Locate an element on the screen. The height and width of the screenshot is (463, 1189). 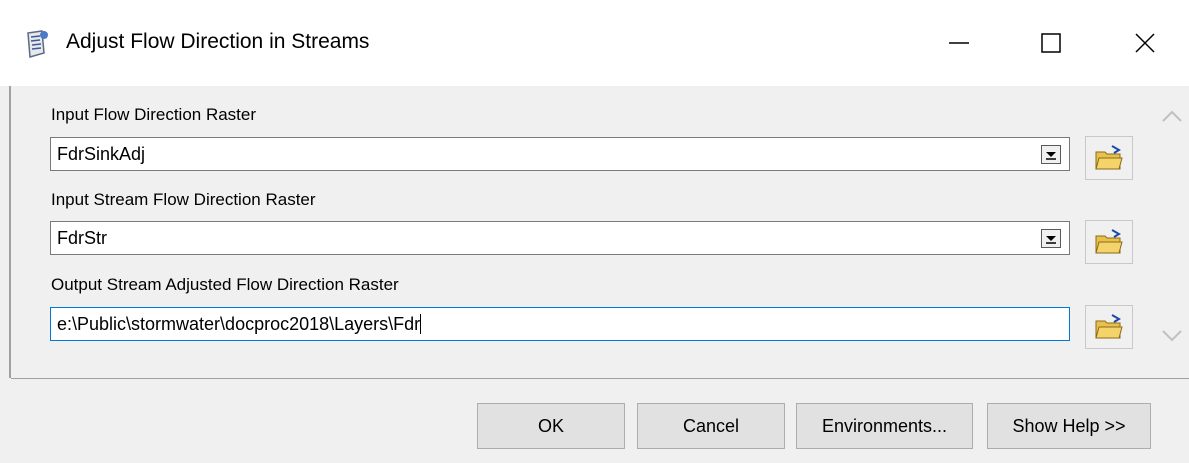
cancel-button: Cancel is located at coordinates (711, 426).